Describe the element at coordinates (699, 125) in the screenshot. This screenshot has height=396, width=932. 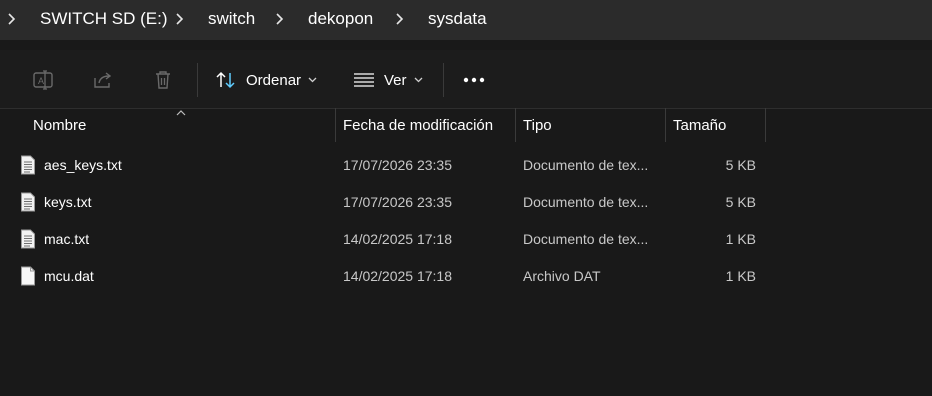
I see `column-header-size: Tamaño` at that location.